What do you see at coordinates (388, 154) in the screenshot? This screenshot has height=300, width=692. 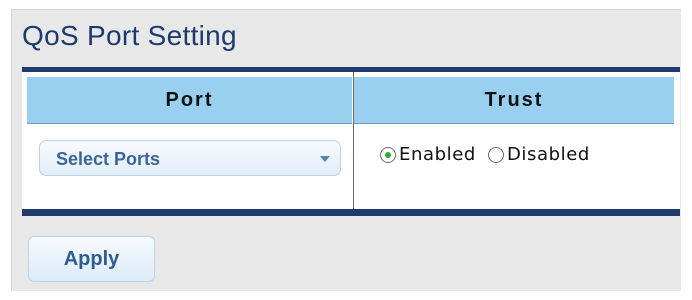 I see `radio-checked-icon` at bounding box center [388, 154].